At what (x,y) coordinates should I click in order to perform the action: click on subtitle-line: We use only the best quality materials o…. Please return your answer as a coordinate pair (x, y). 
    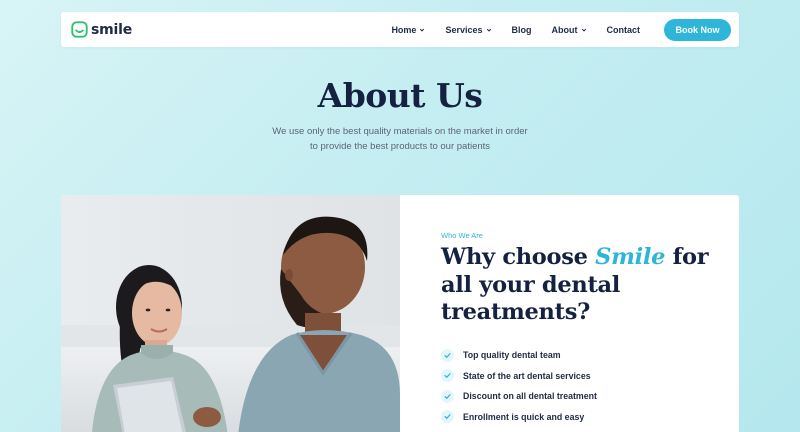
    Looking at the image, I should click on (400, 131).